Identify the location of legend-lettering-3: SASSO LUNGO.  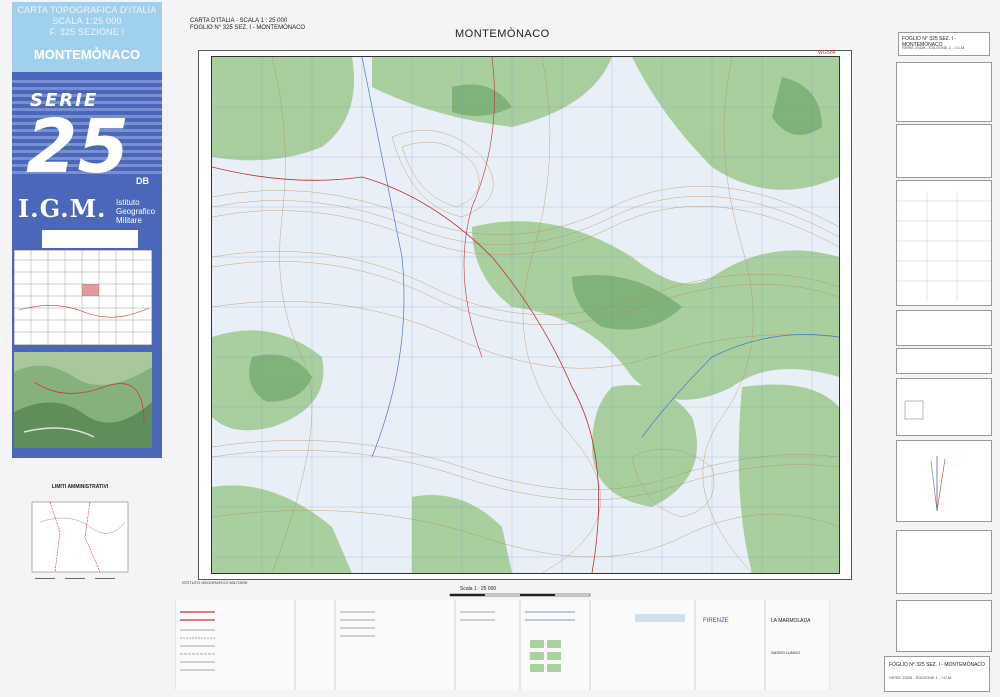
(786, 652).